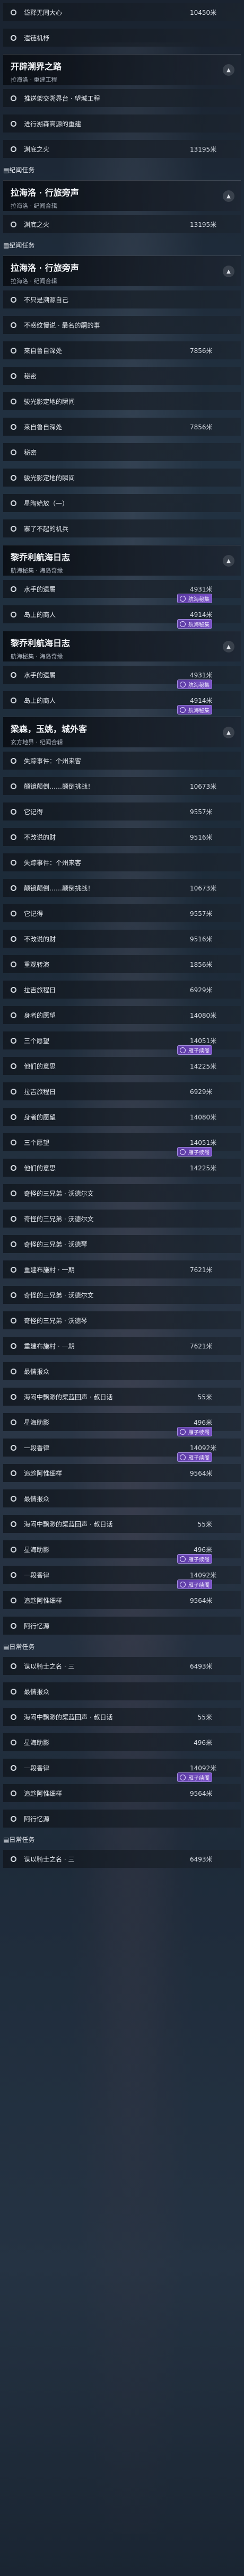  I want to click on chapter-header: 开辟溯界之路 拉海洛 · 重建工程 ▲, so click(122, 69).